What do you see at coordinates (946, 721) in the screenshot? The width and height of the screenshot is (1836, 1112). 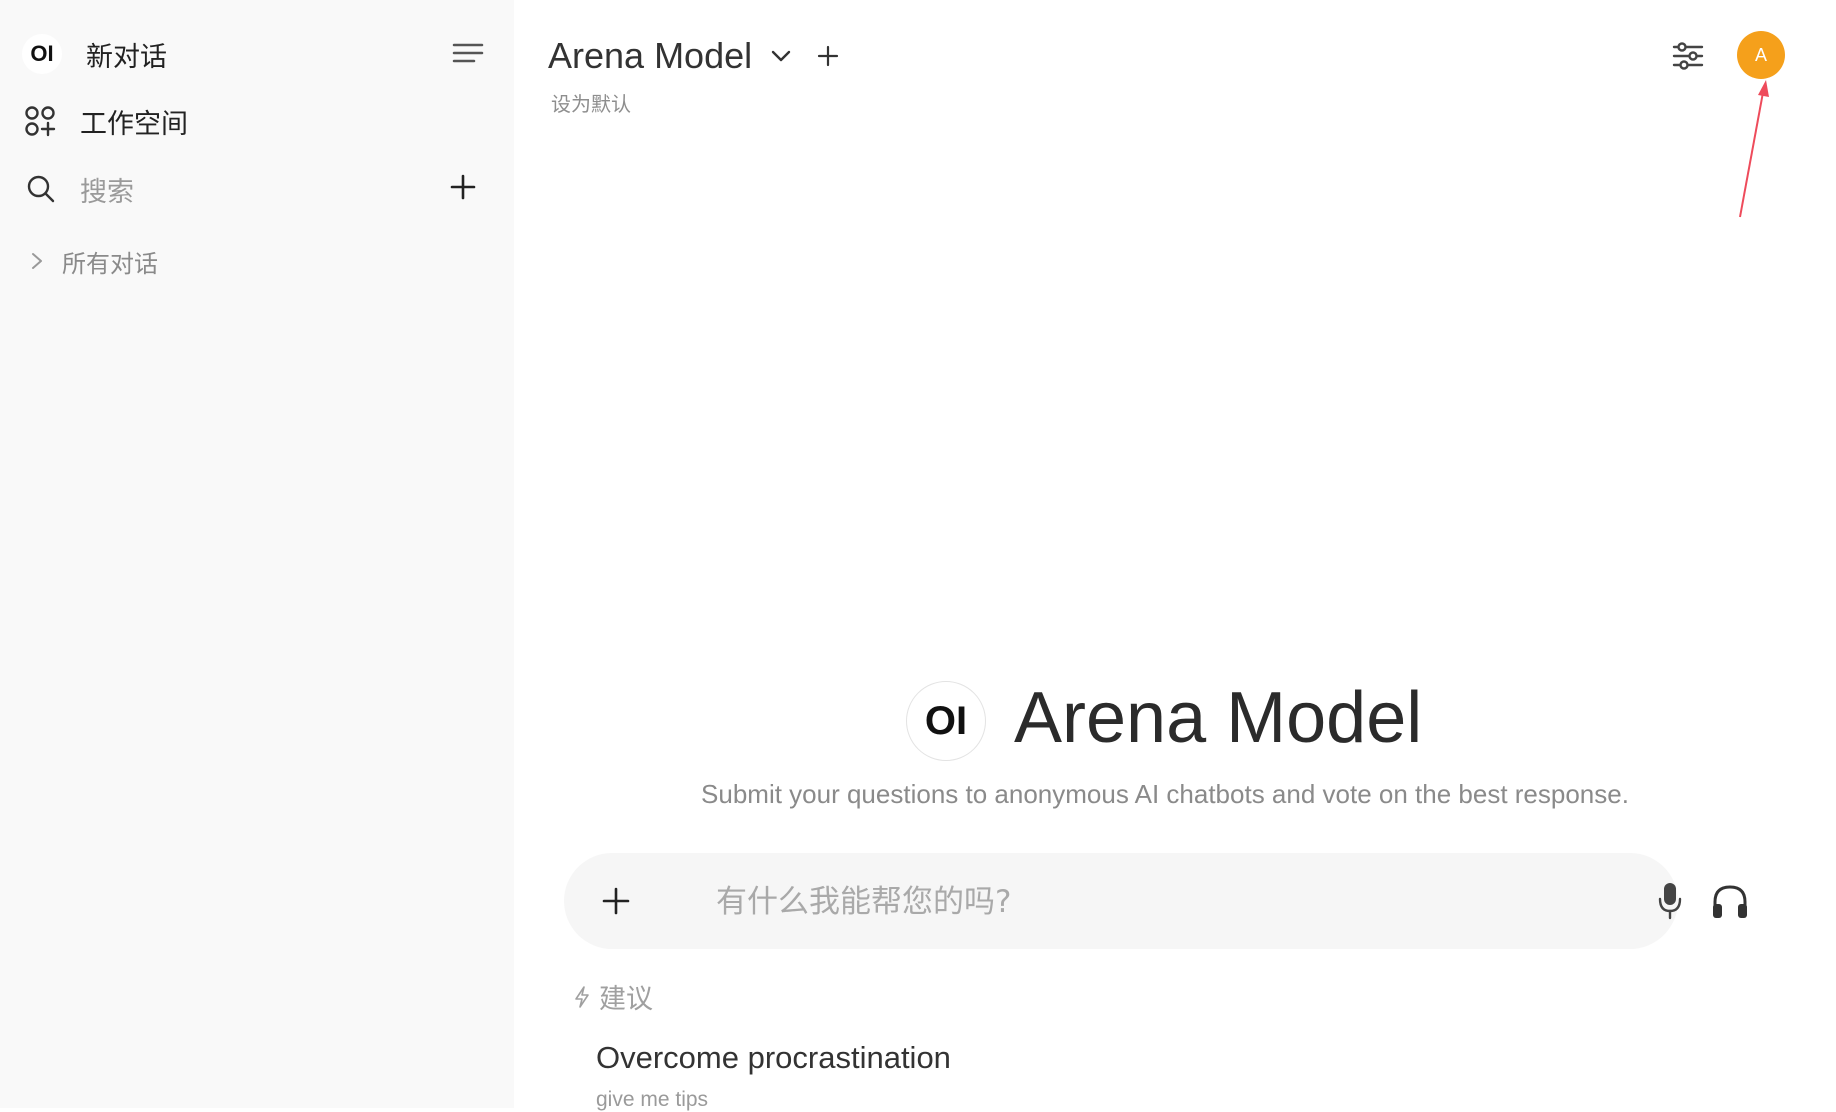 I see `hero-logo: OI` at bounding box center [946, 721].